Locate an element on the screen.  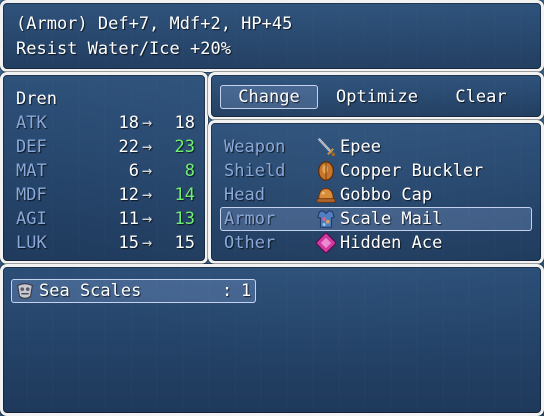
slot-label-armor: Armor is located at coordinates (250, 219).